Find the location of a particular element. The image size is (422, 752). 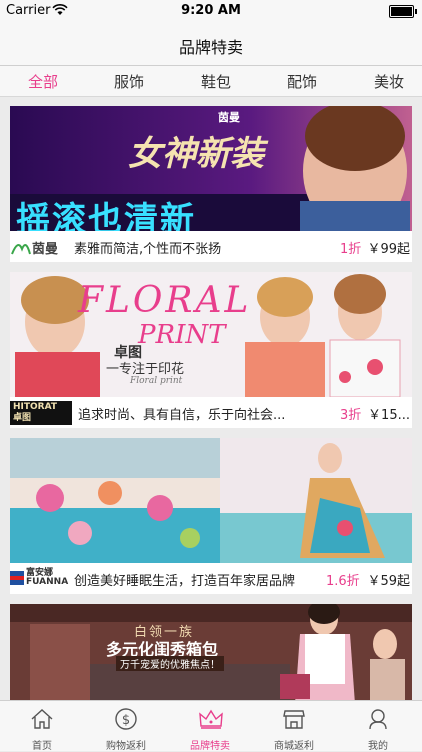

brand-info-row: 富安娜 FUANNA 创造美好睡眠生活，打造百年家居品牌 1.6折 ￥59起 is located at coordinates (211, 578).